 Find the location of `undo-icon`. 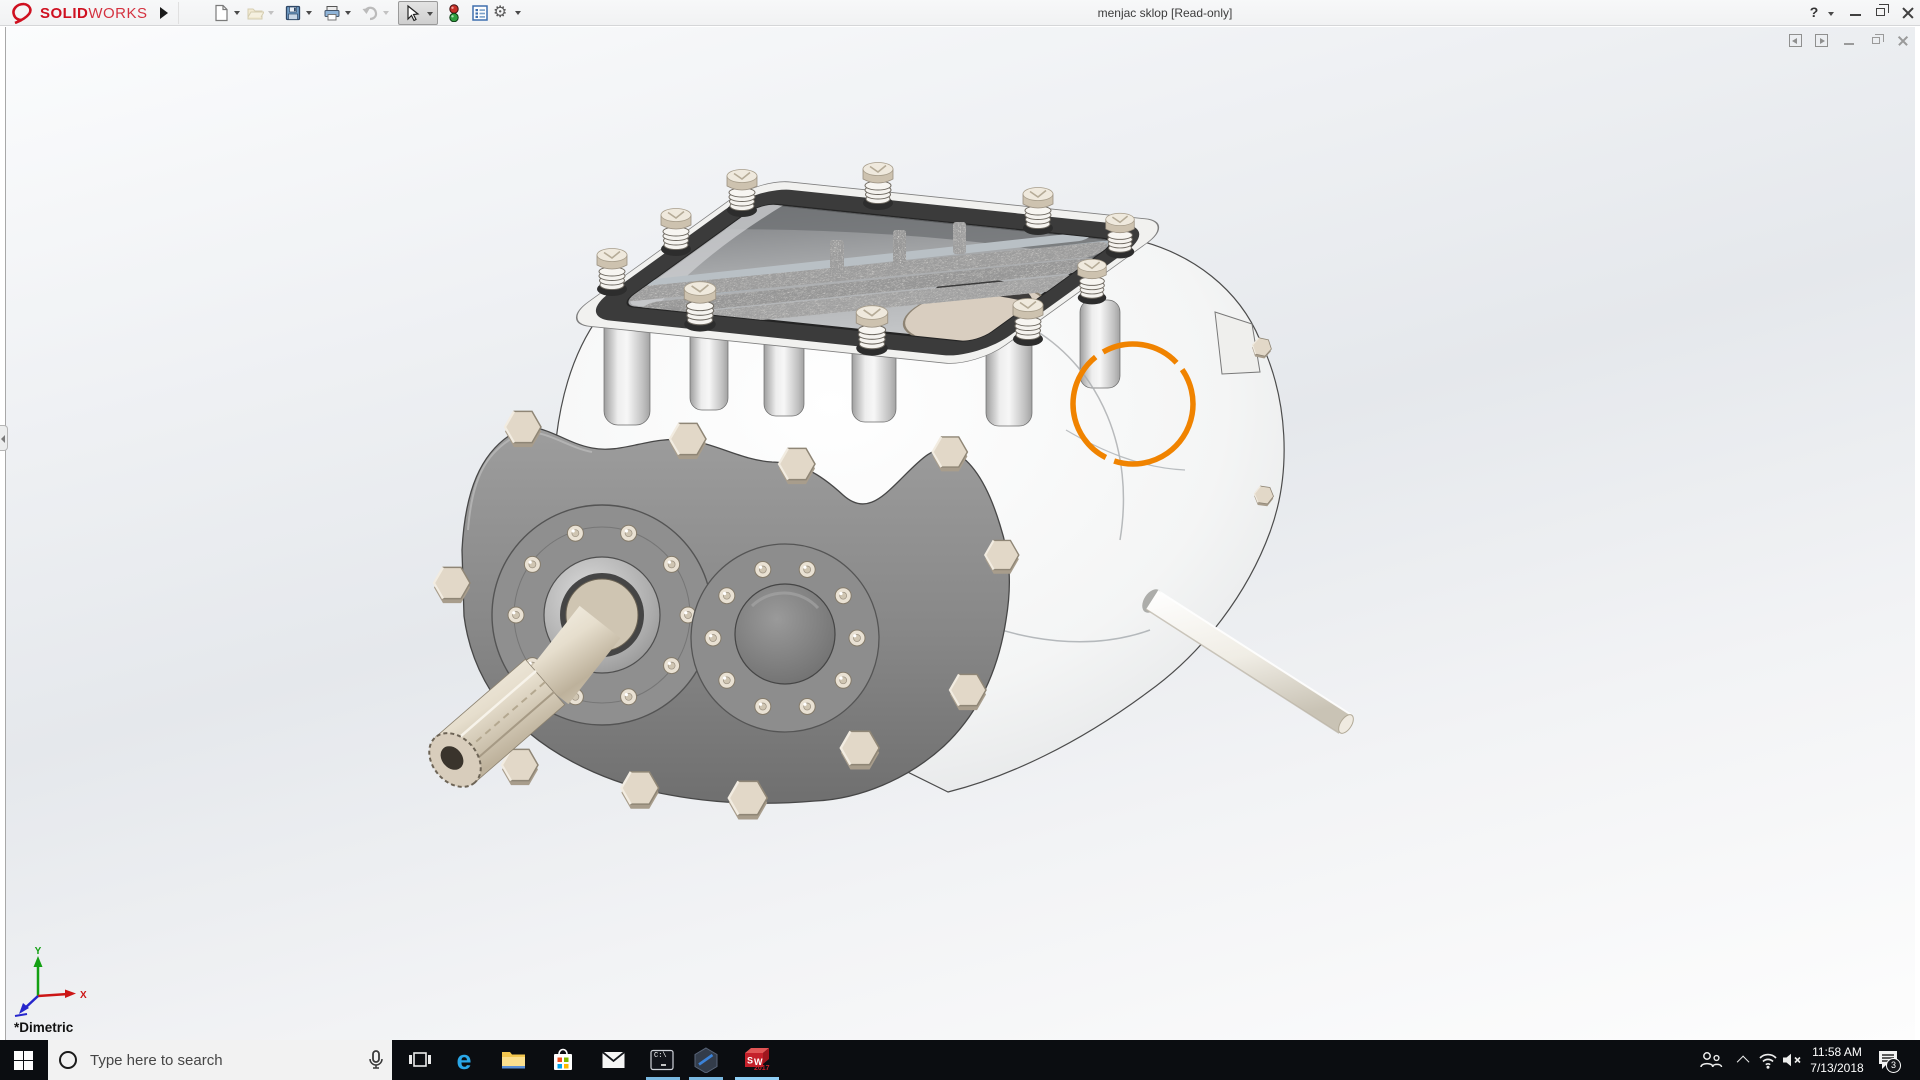

undo-icon is located at coordinates (370, 13).